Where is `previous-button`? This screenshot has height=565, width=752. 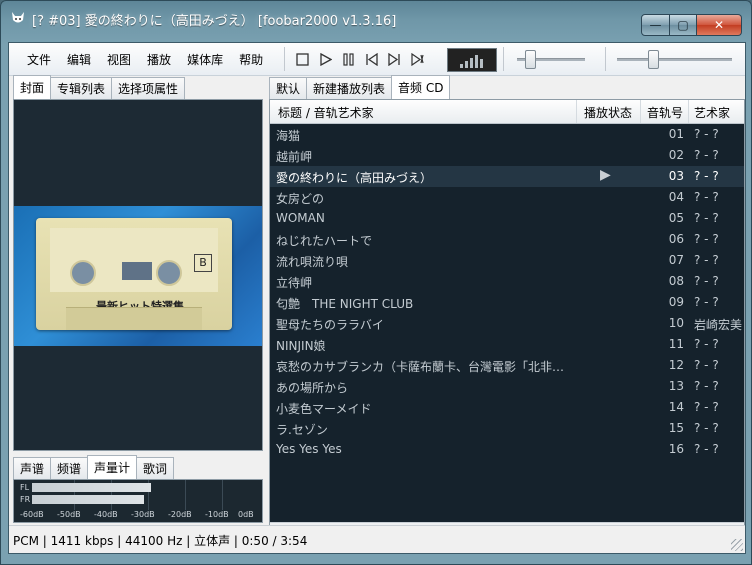 previous-button is located at coordinates (371, 59).